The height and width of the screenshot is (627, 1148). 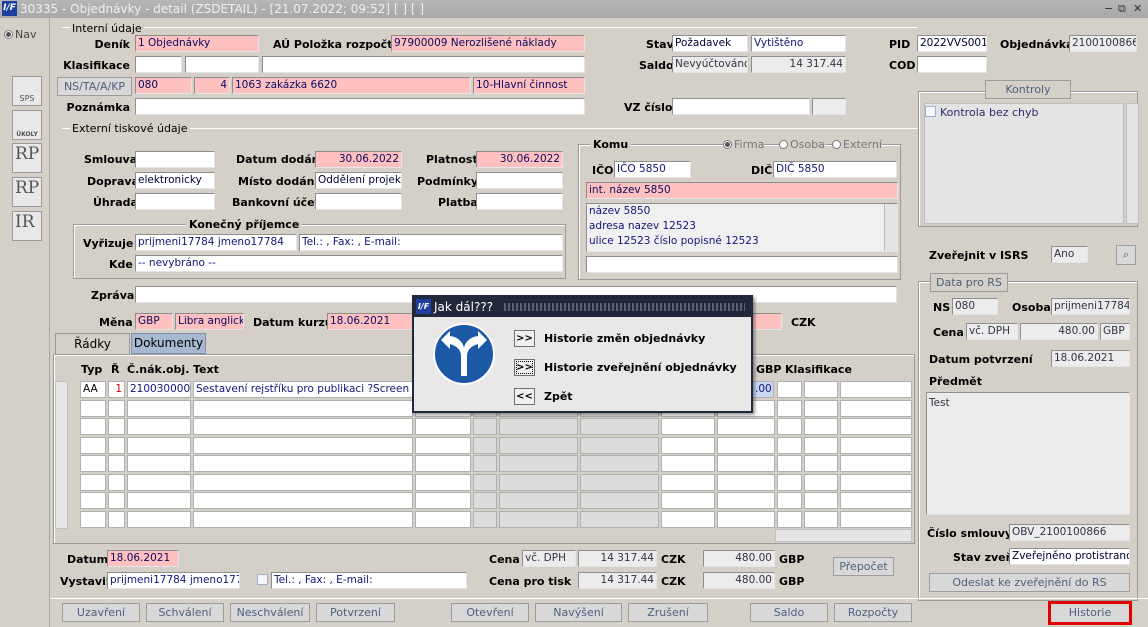 I want to click on rs-cena-field: 480.00, so click(x=1059, y=331).